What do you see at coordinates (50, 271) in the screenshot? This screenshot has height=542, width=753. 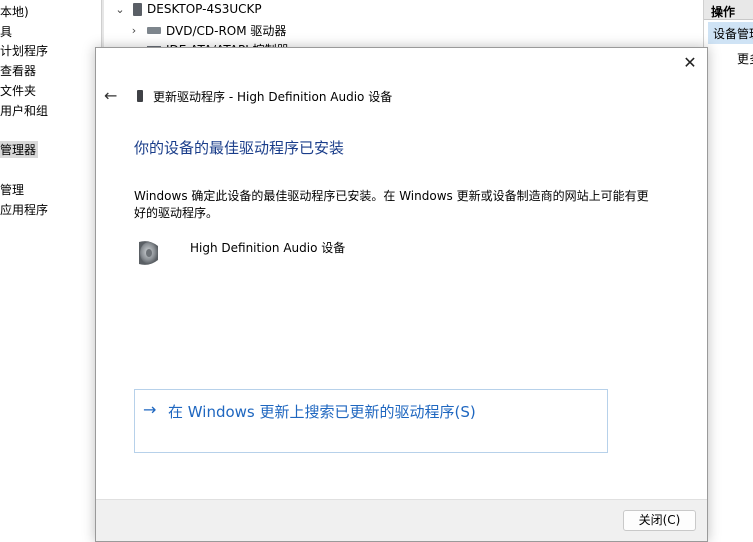 I see `console-tree: 本地) 具 计划程序 查看器 文件夹 用户和组 管理器 管理 应用程序` at bounding box center [50, 271].